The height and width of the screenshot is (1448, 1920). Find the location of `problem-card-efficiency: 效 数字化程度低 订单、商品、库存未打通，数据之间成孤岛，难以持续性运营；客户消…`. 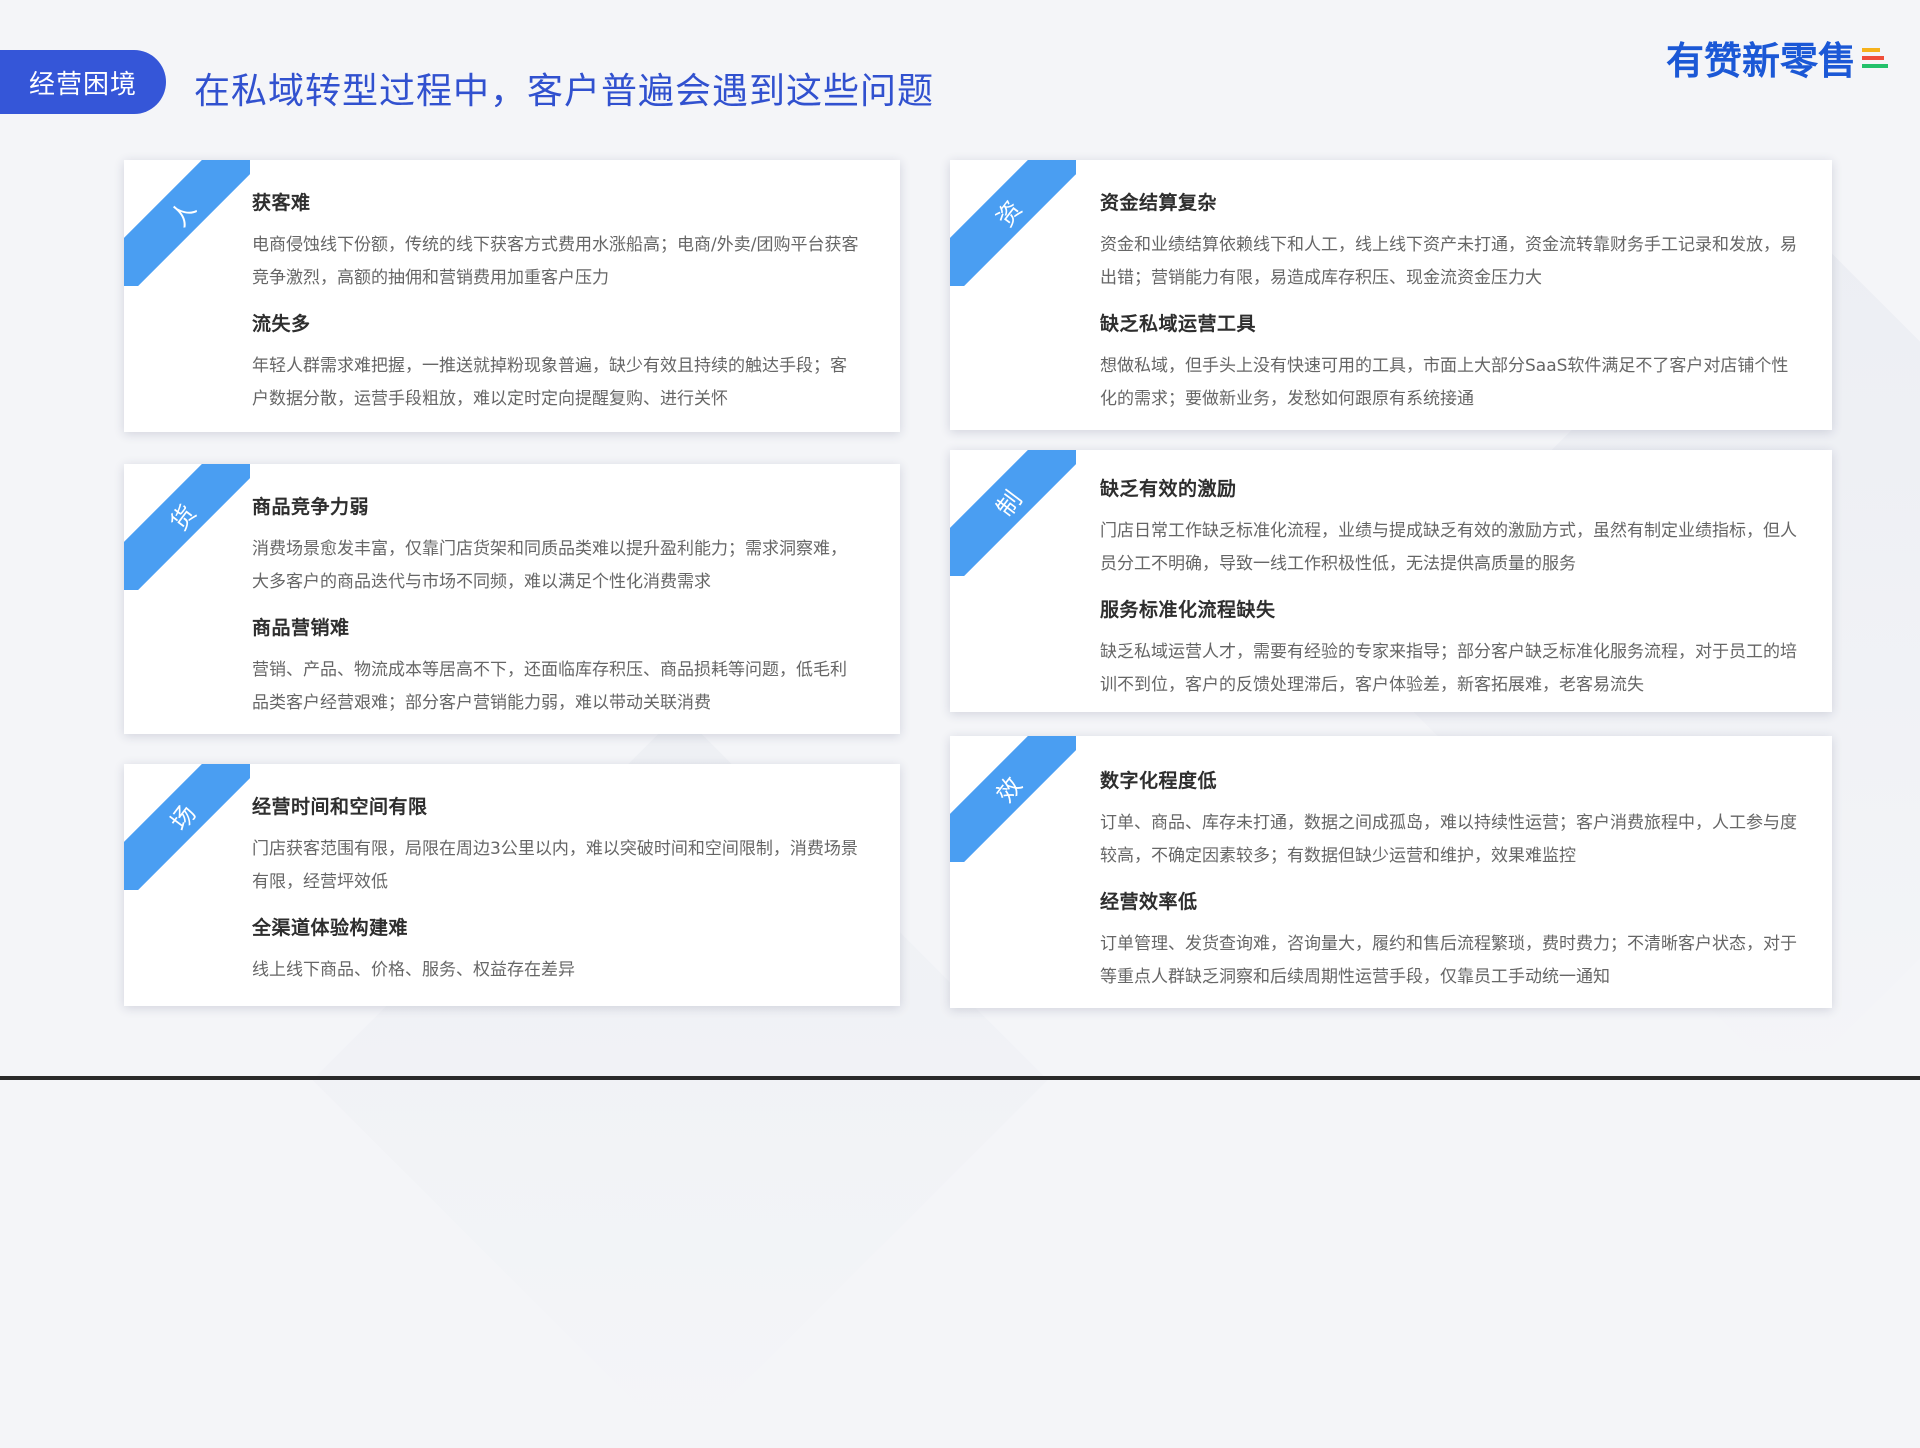

problem-card-efficiency: 效 数字化程度低 订单、商品、库存未打通，数据之间成孤岛，难以持续性运营；客户消… is located at coordinates (1391, 872).